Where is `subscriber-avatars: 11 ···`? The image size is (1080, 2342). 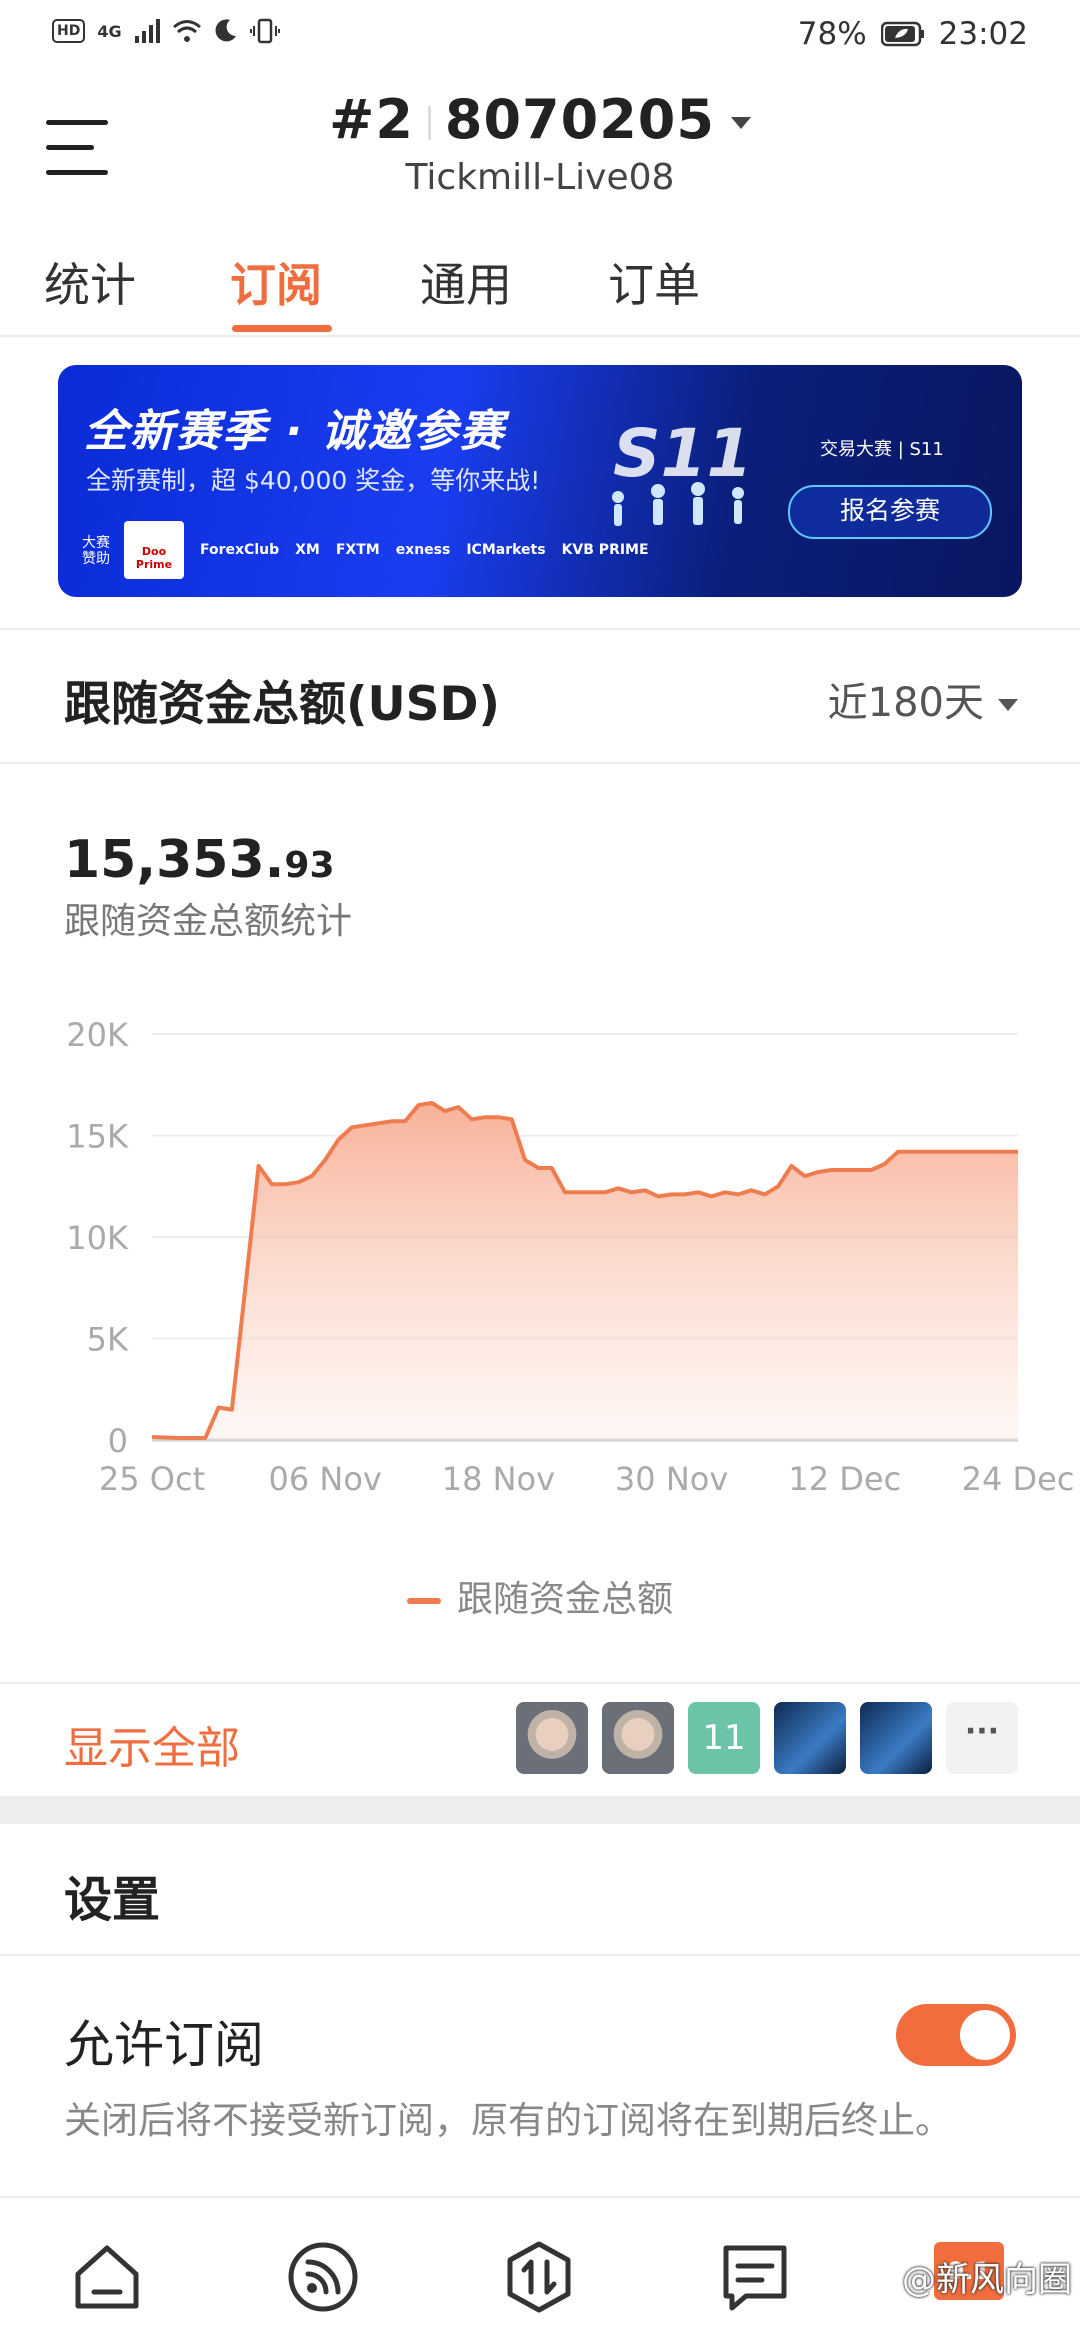
subscriber-avatars: 11 ··· is located at coordinates (767, 1738).